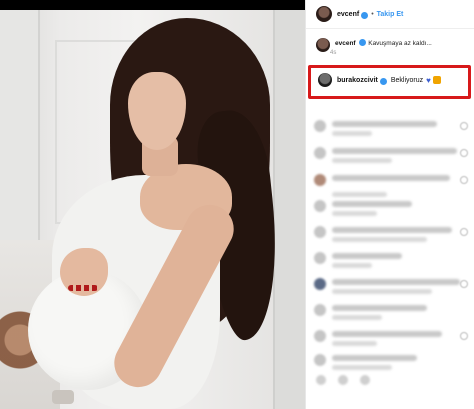  What do you see at coordinates (325, 80) in the screenshot?
I see `commenter-avatar` at bounding box center [325, 80].